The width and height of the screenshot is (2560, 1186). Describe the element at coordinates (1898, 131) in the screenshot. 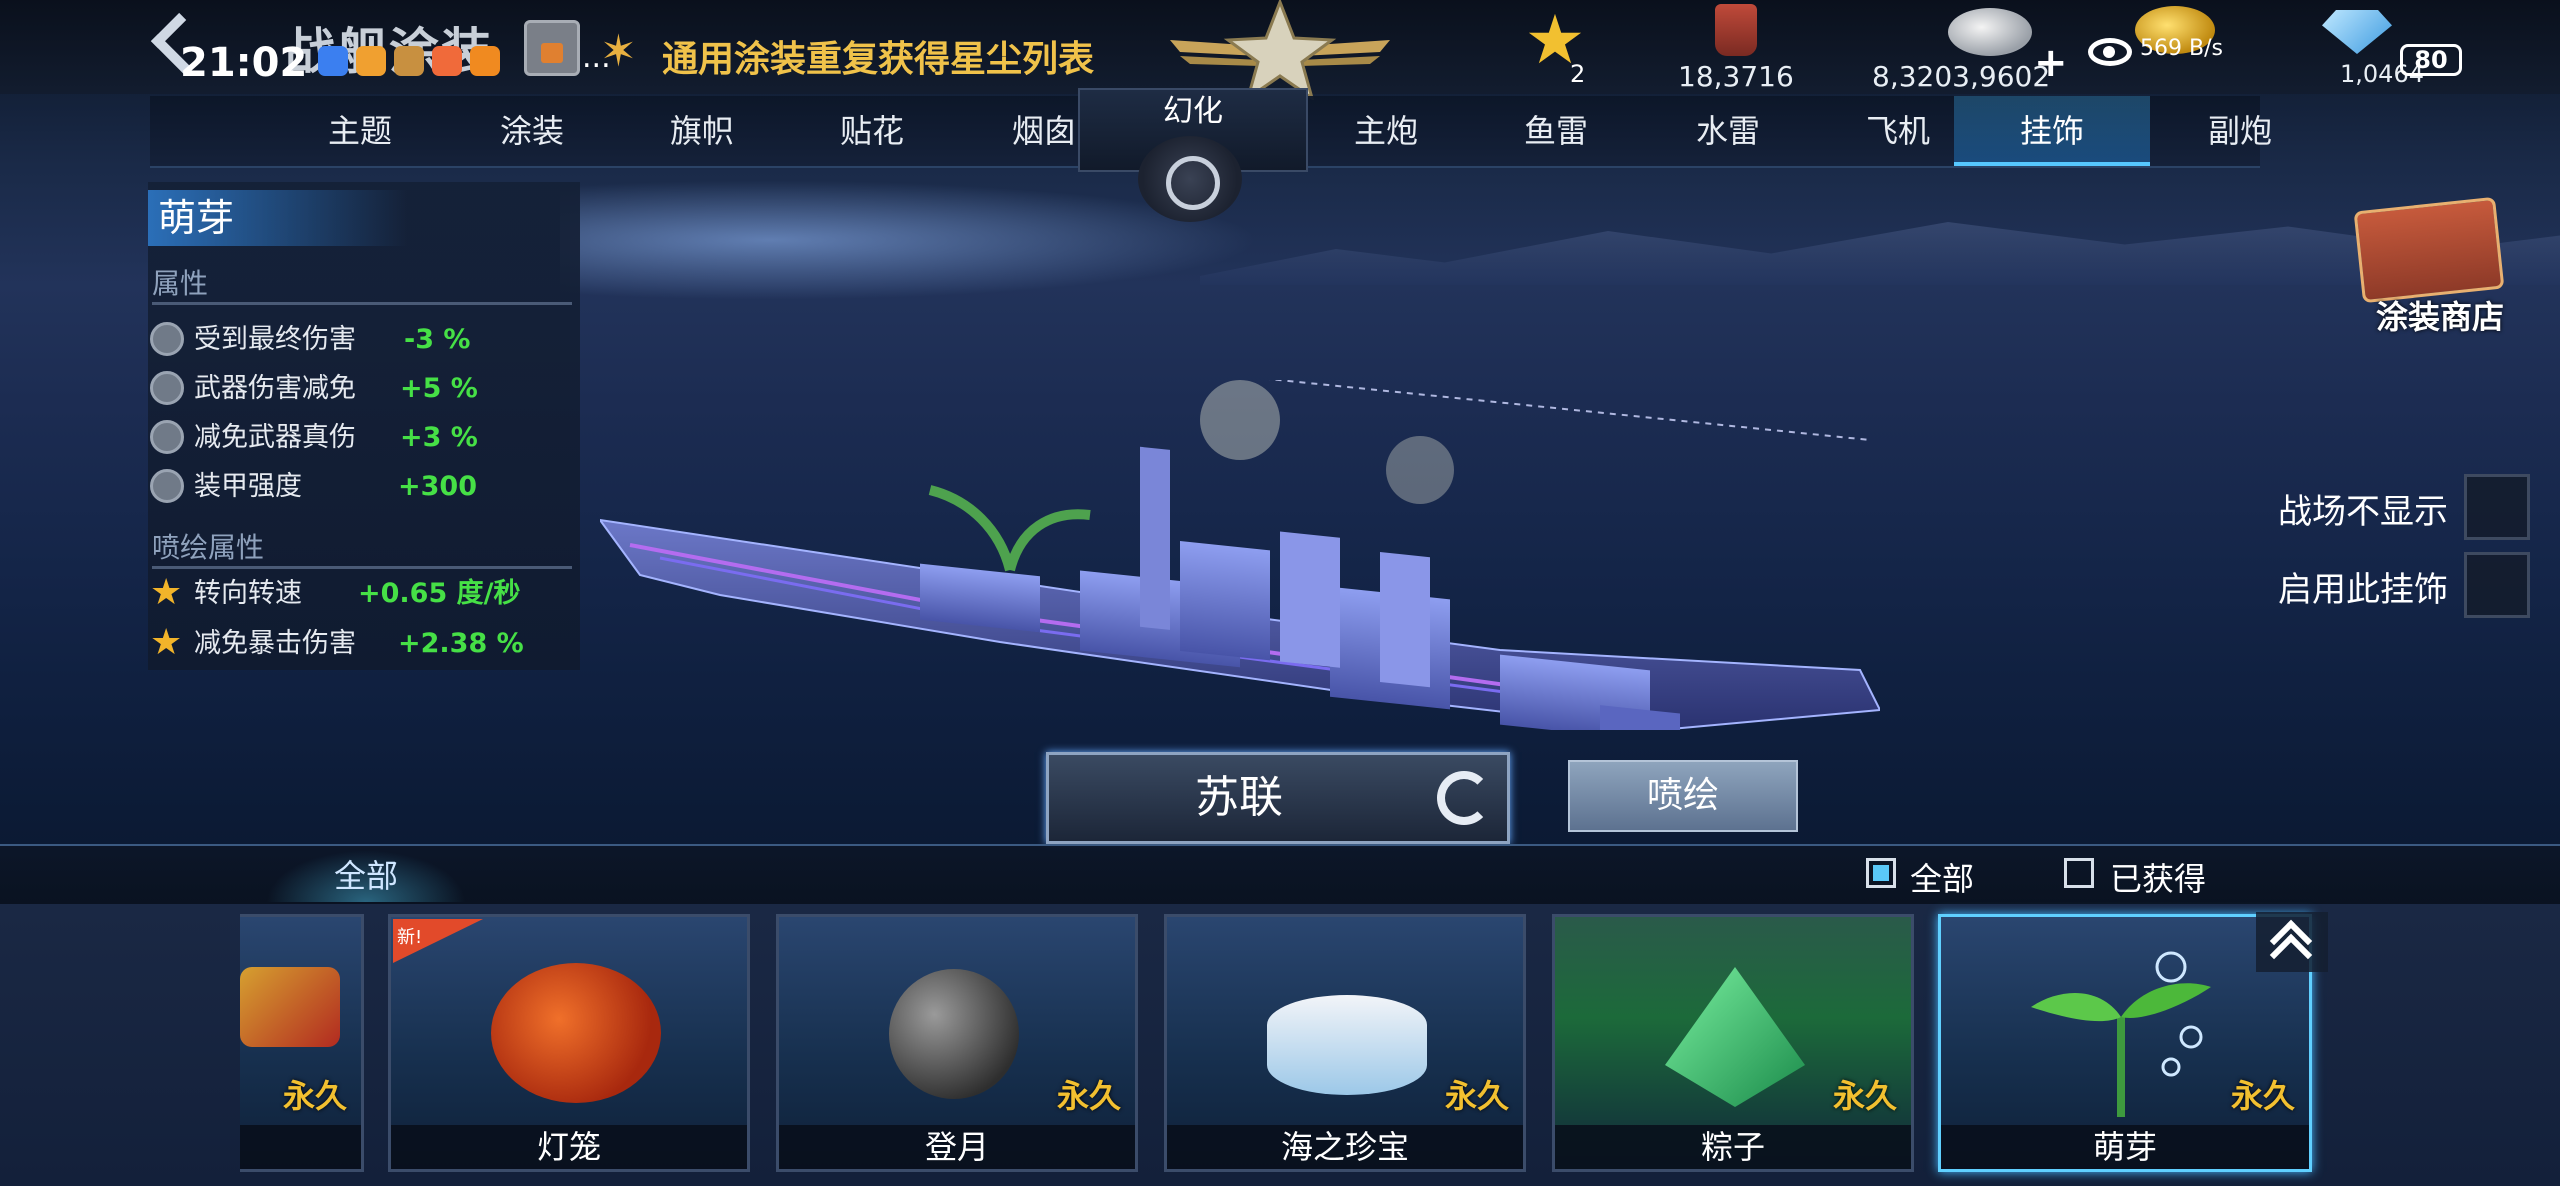

I see `tab-aircraft: 飞机` at that location.